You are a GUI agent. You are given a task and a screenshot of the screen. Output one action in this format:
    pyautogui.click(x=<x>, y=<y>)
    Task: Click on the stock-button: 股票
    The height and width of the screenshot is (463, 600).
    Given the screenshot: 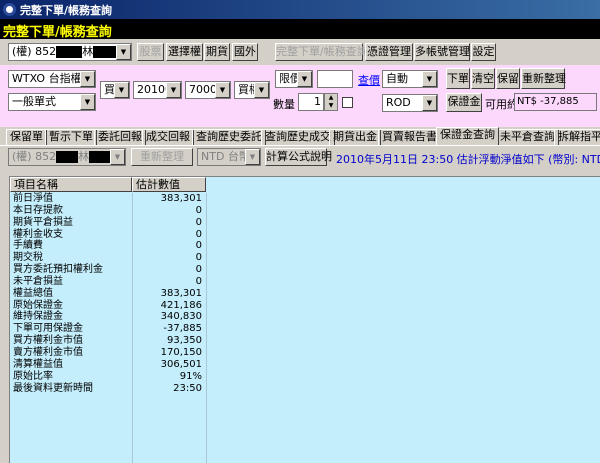 What is the action you would take?
    pyautogui.click(x=150, y=52)
    